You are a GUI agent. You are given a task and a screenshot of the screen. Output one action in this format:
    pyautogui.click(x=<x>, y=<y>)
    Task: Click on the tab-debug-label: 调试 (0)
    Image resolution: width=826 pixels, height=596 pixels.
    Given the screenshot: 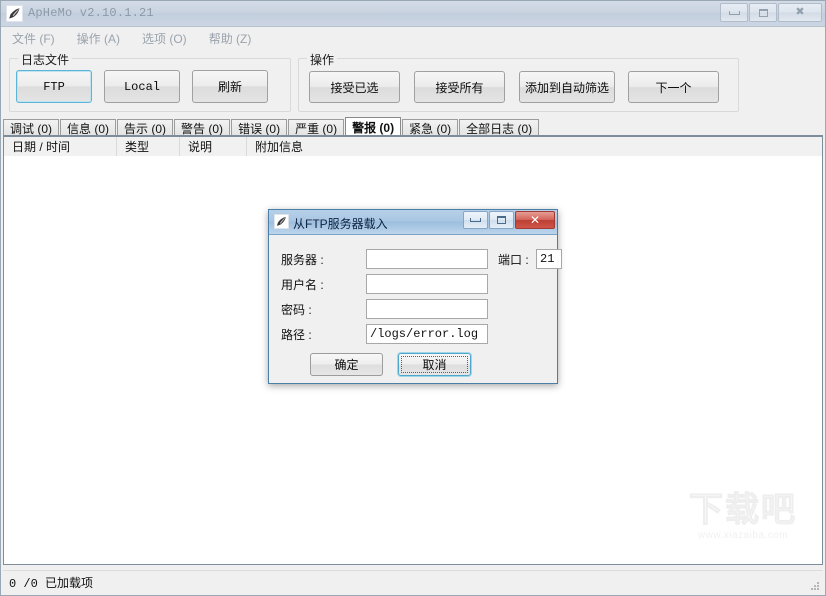 What is the action you would take?
    pyautogui.click(x=31, y=128)
    